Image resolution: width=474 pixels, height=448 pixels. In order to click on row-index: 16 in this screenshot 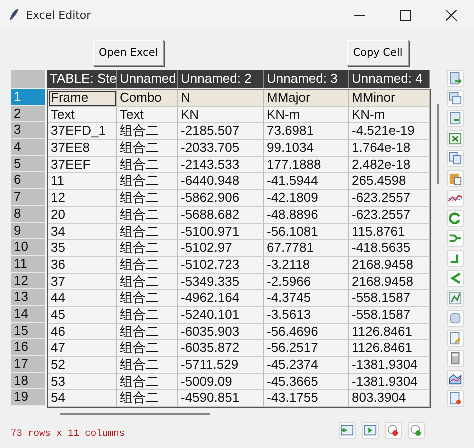, I will do `click(28, 347)`.